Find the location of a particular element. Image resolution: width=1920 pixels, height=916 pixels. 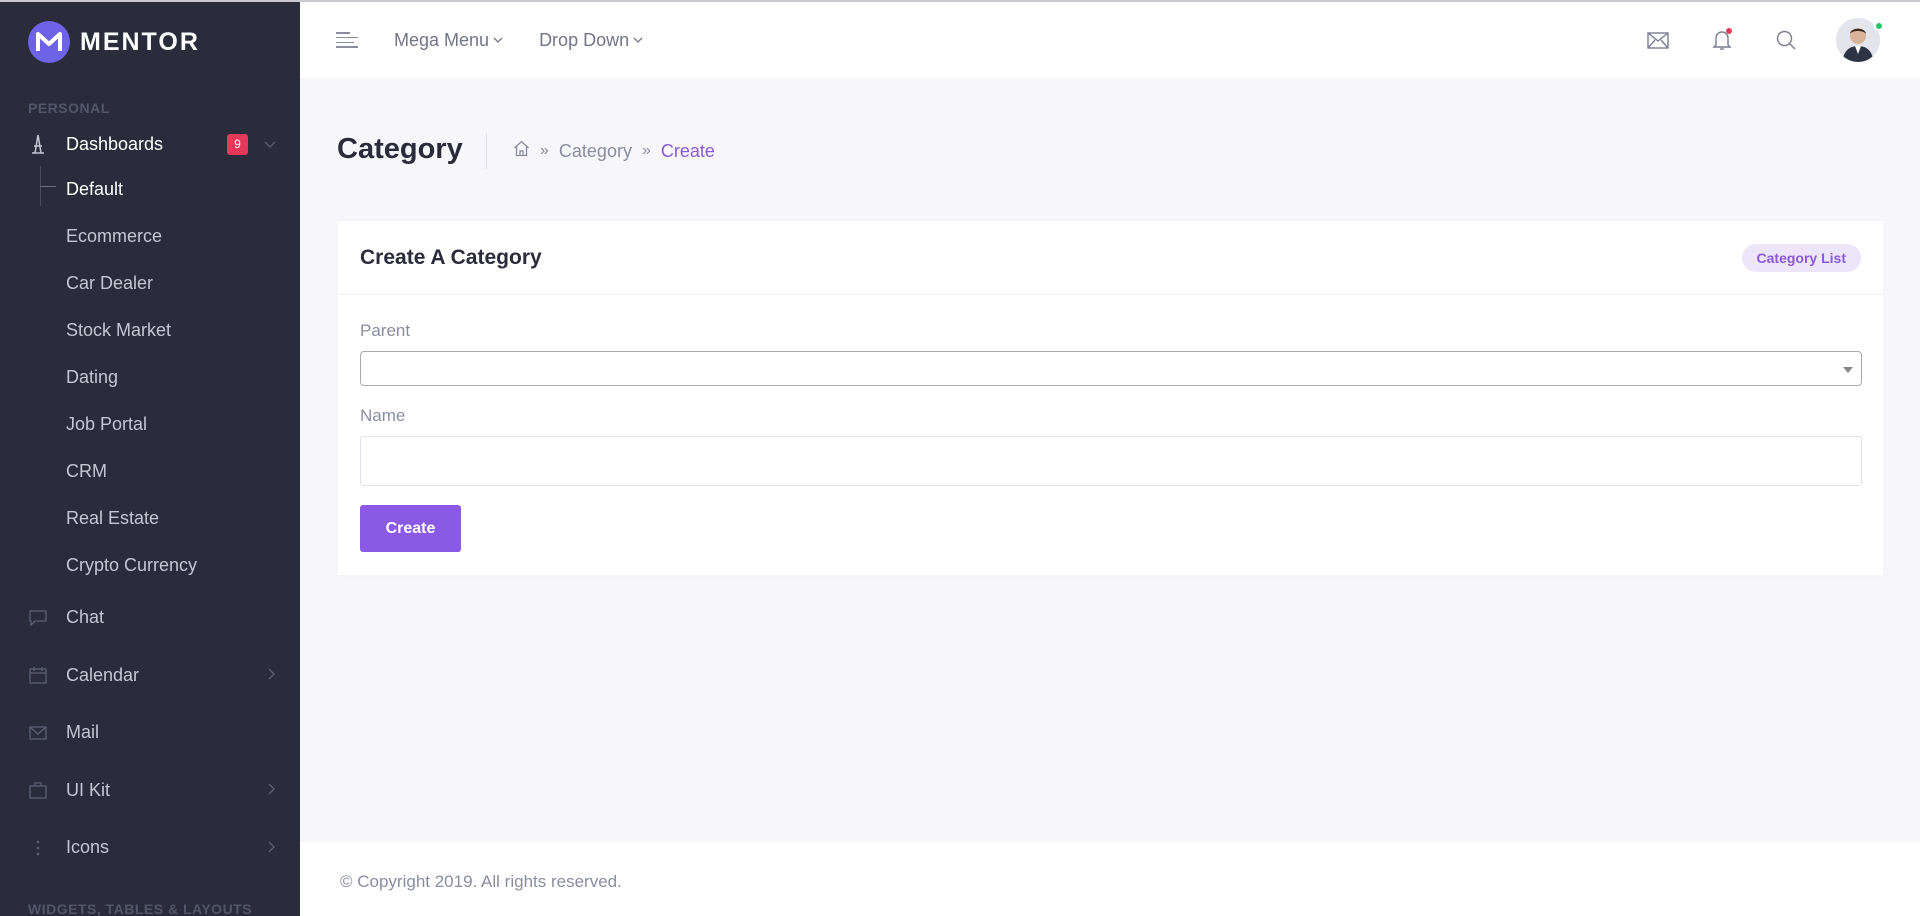

header-divider is located at coordinates (486, 151).